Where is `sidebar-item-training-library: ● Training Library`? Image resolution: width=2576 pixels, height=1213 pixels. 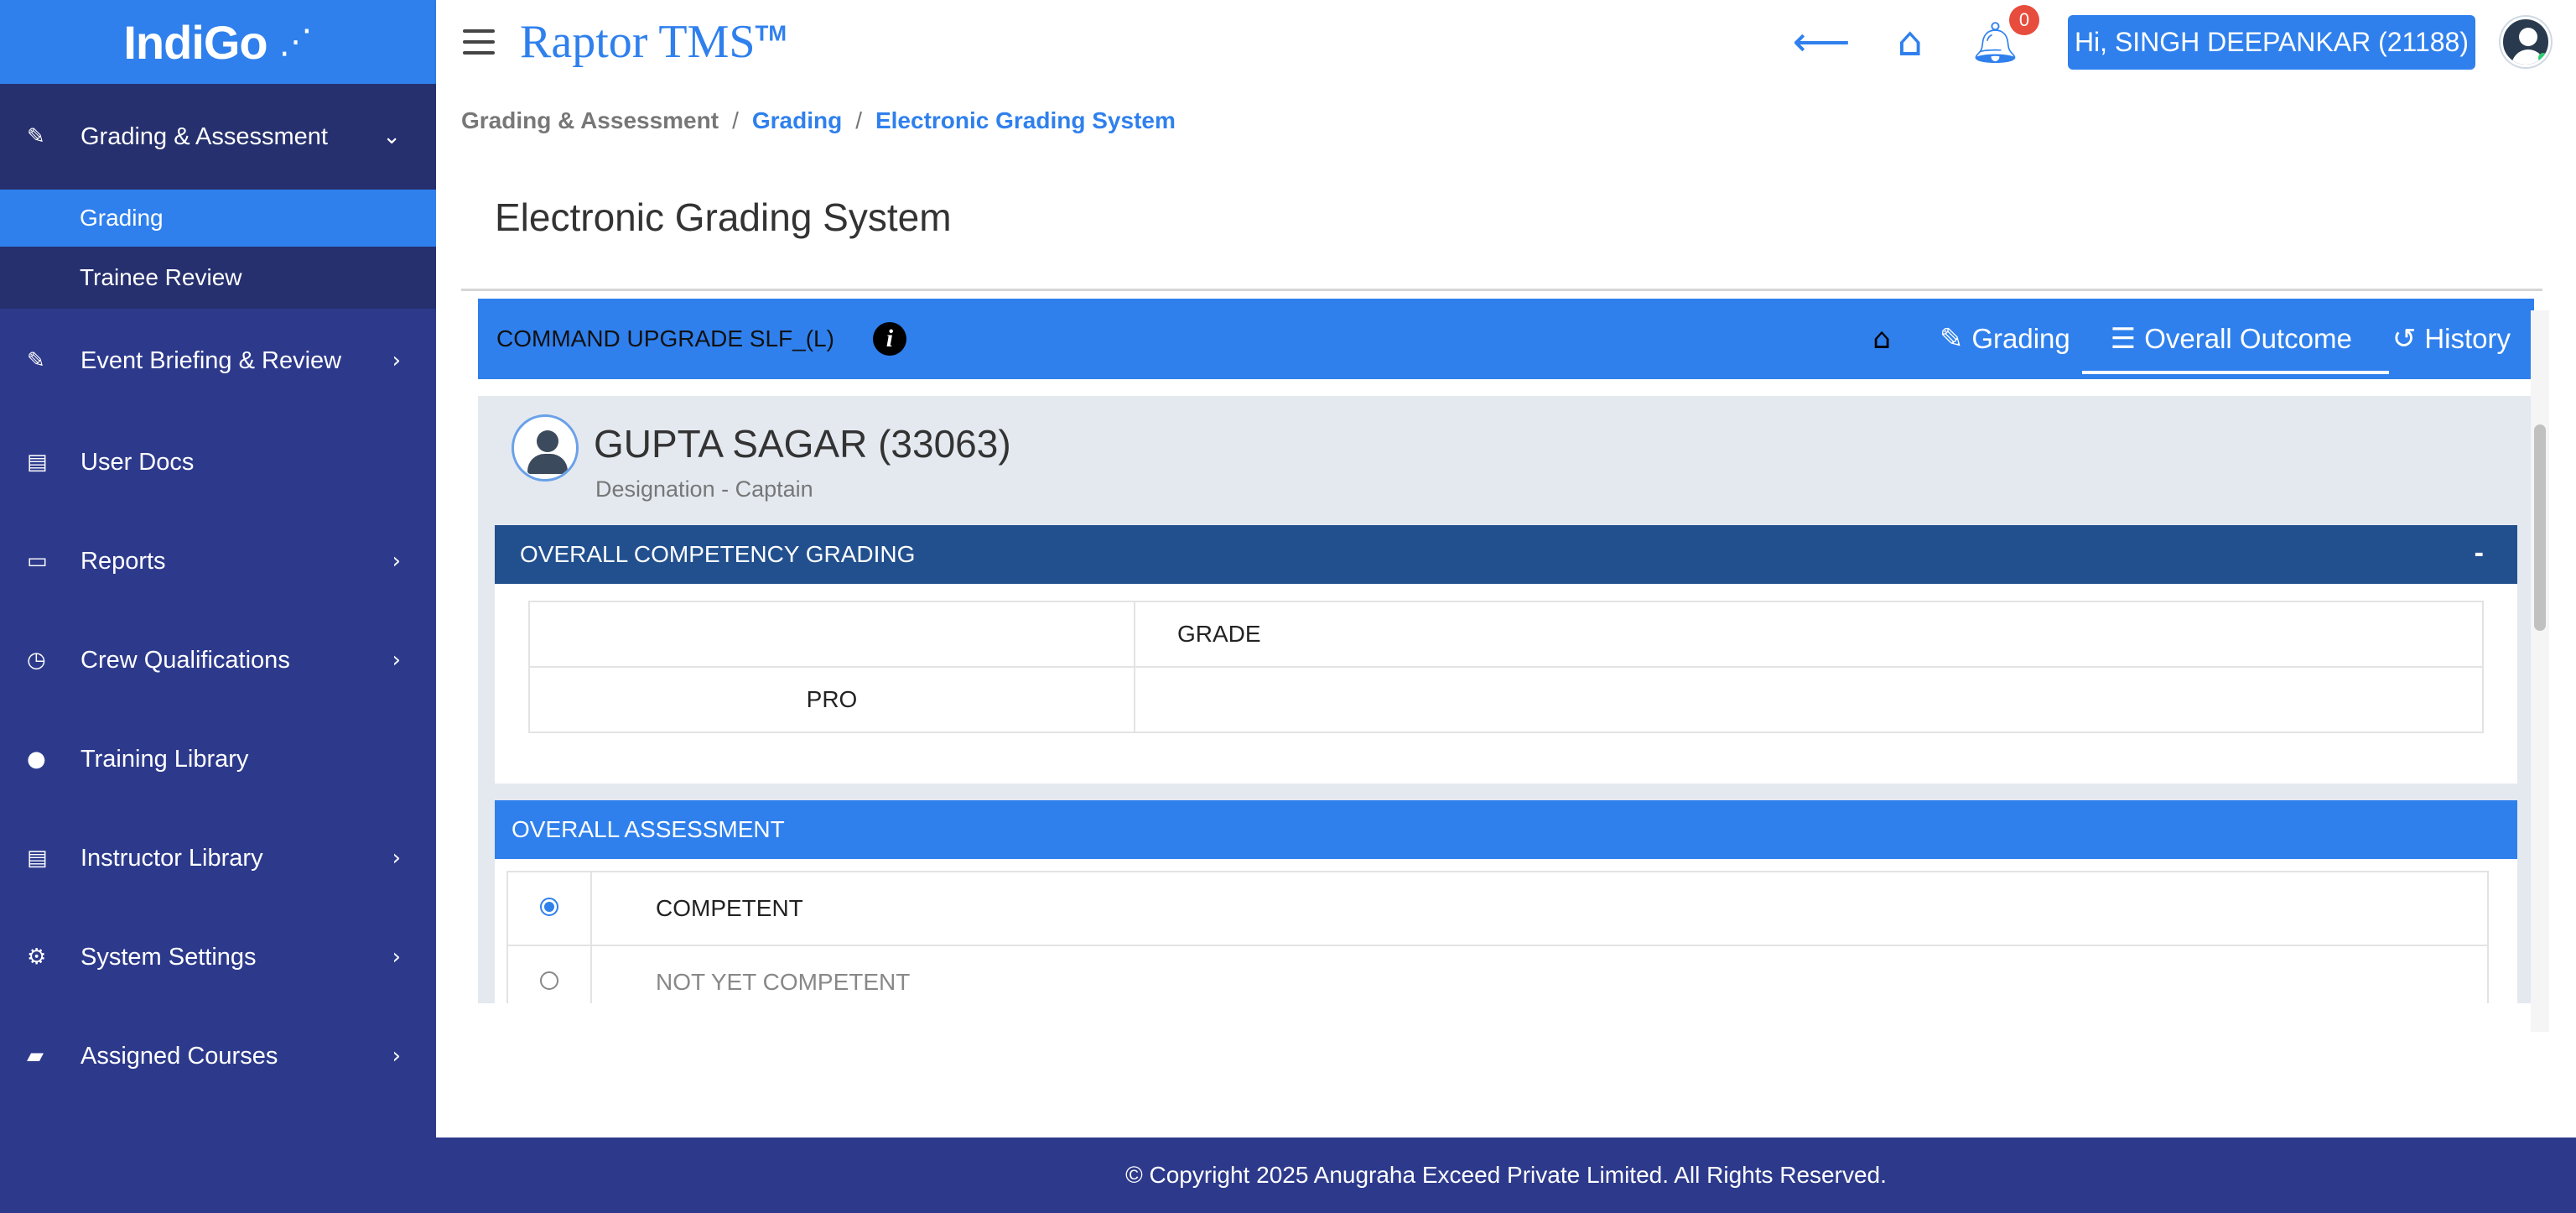 sidebar-item-training-library: ● Training Library is located at coordinates (218, 759).